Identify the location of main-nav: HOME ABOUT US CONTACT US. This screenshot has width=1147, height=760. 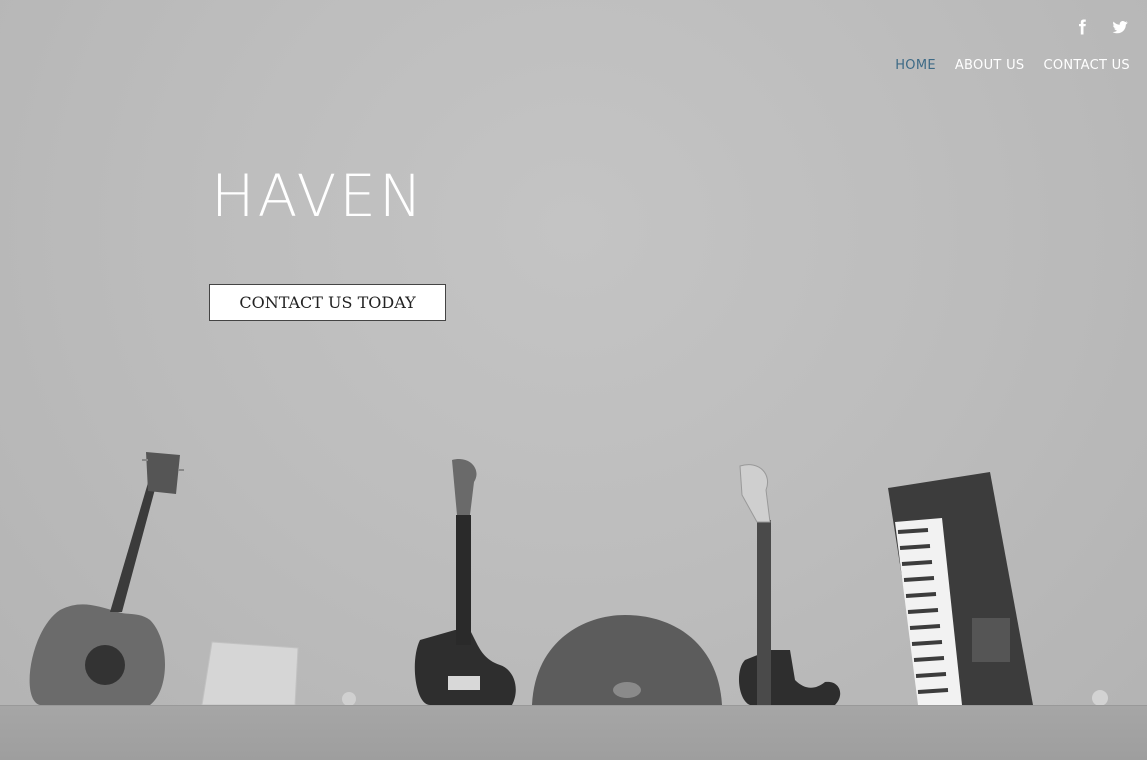
(1012, 65).